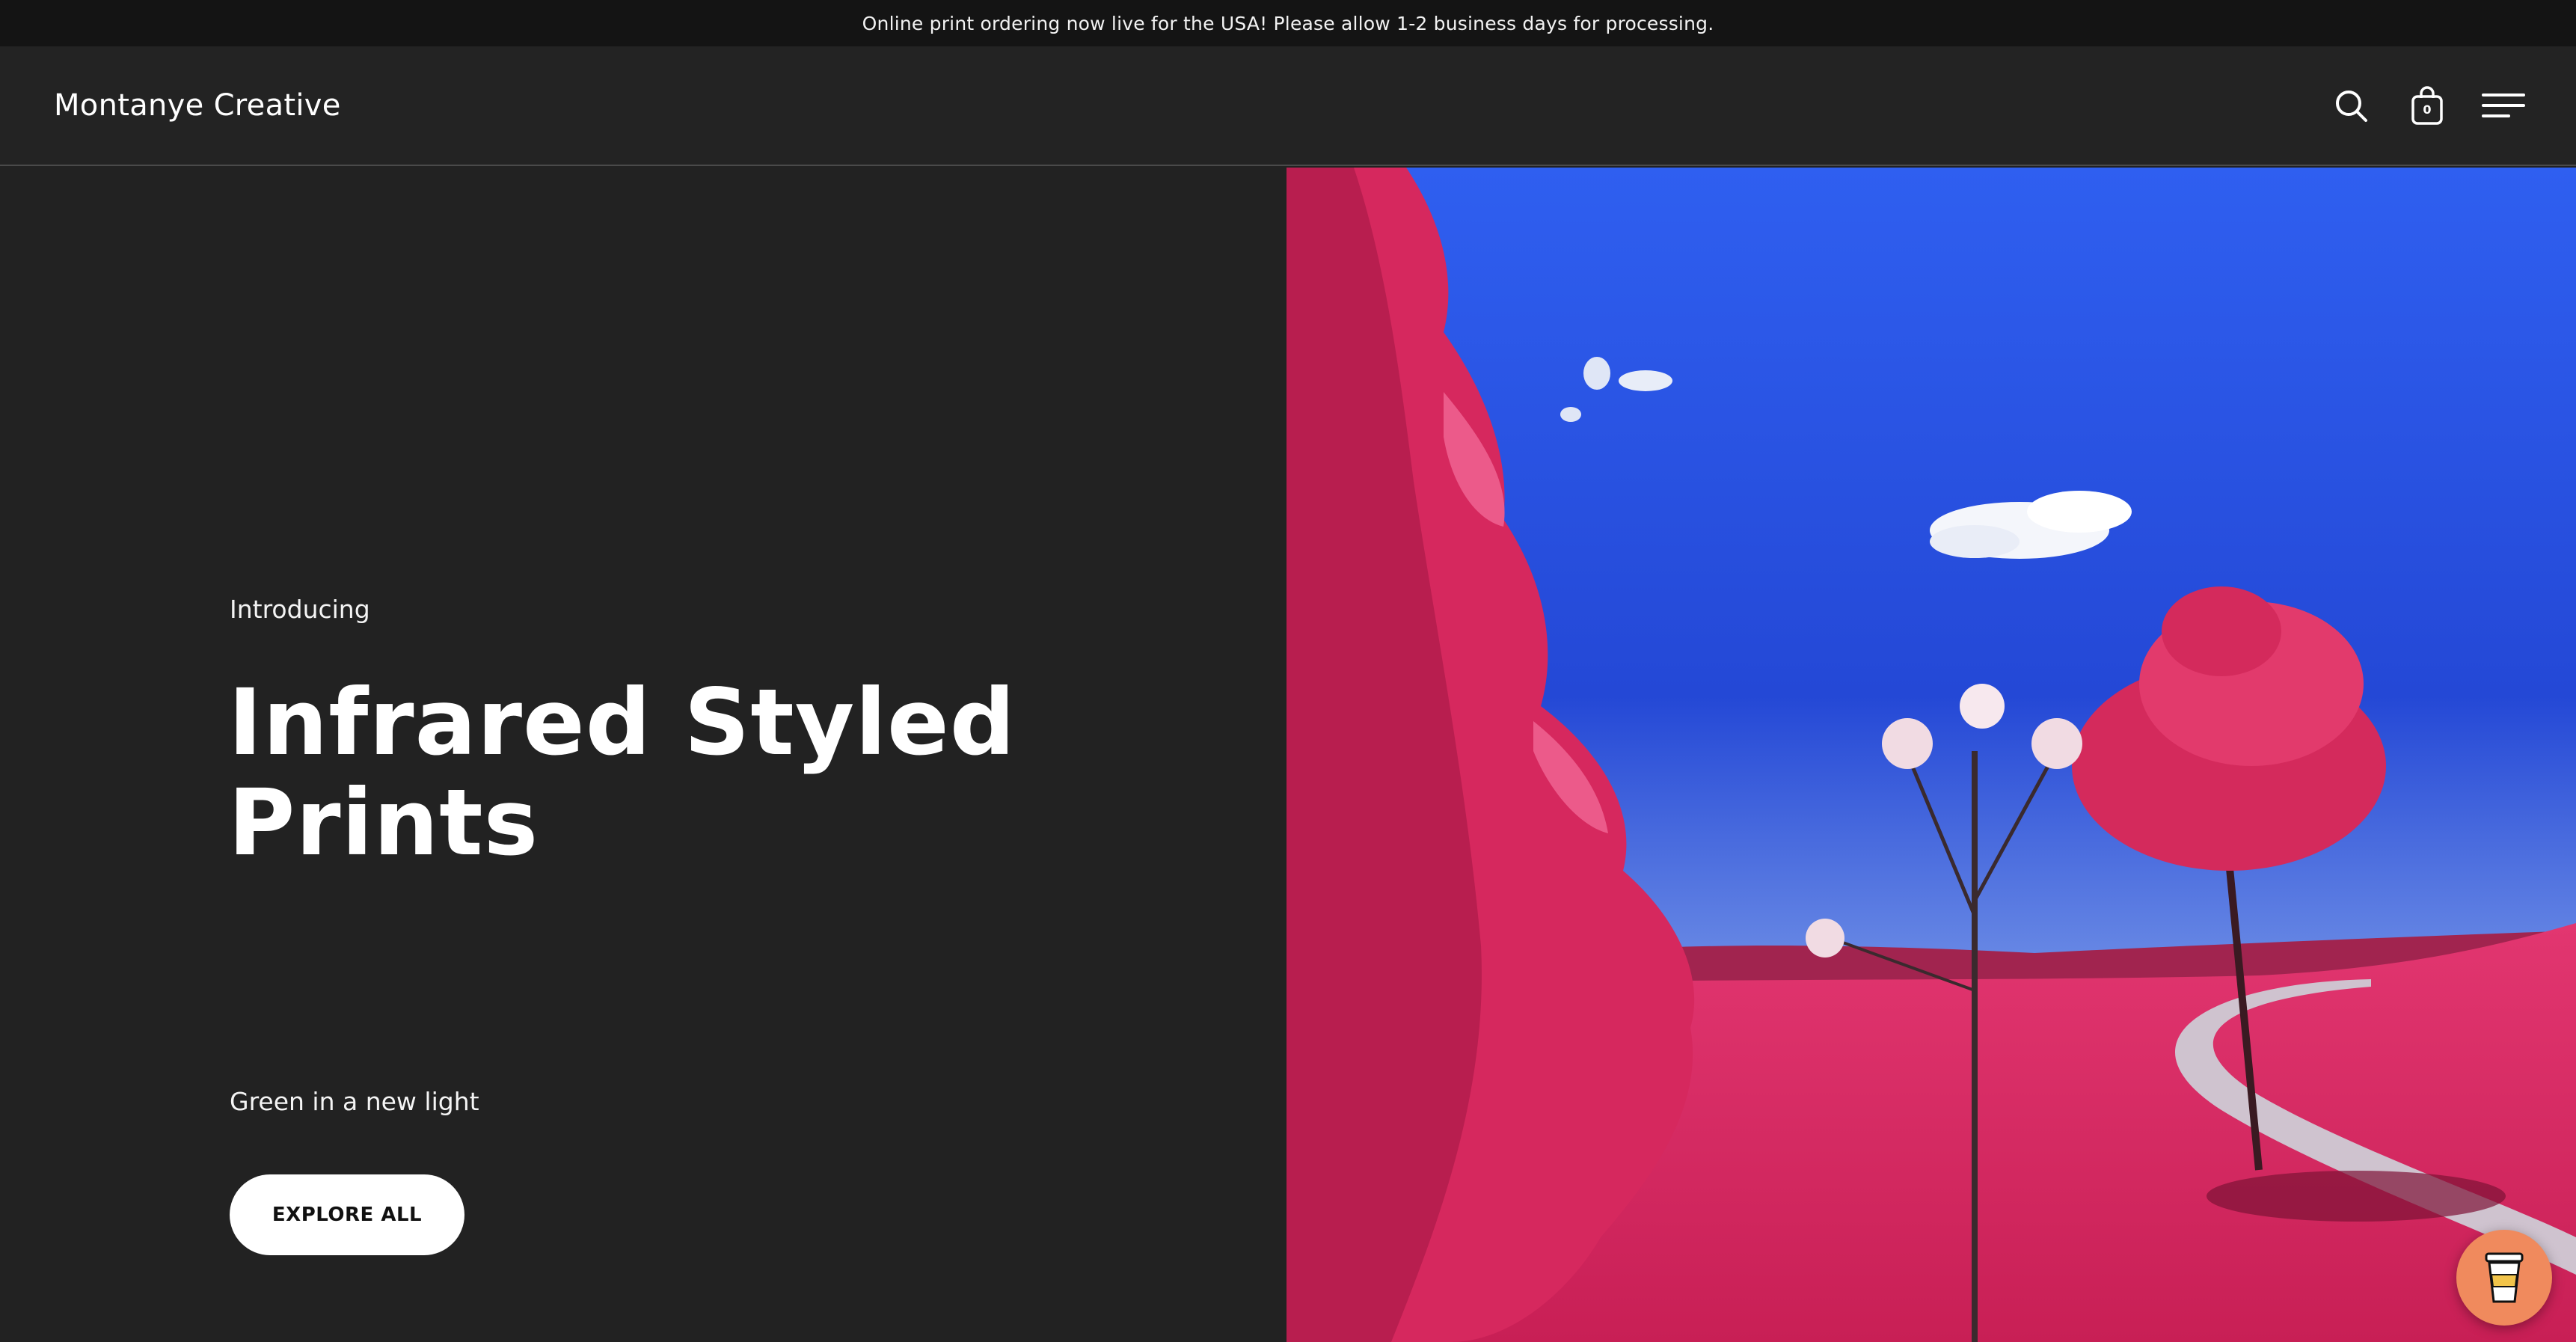 Image resolution: width=2576 pixels, height=1342 pixels. I want to click on support-widget-button, so click(2504, 1278).